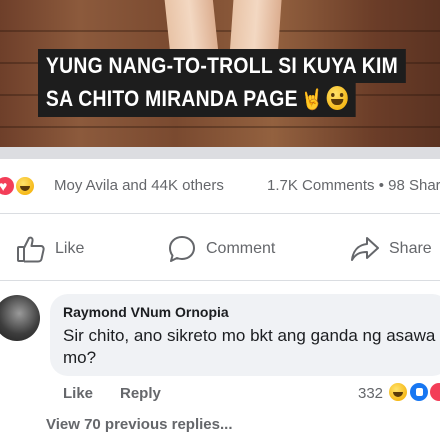 The width and height of the screenshot is (440, 440). Describe the element at coordinates (20, 318) in the screenshot. I see `avatar` at that location.